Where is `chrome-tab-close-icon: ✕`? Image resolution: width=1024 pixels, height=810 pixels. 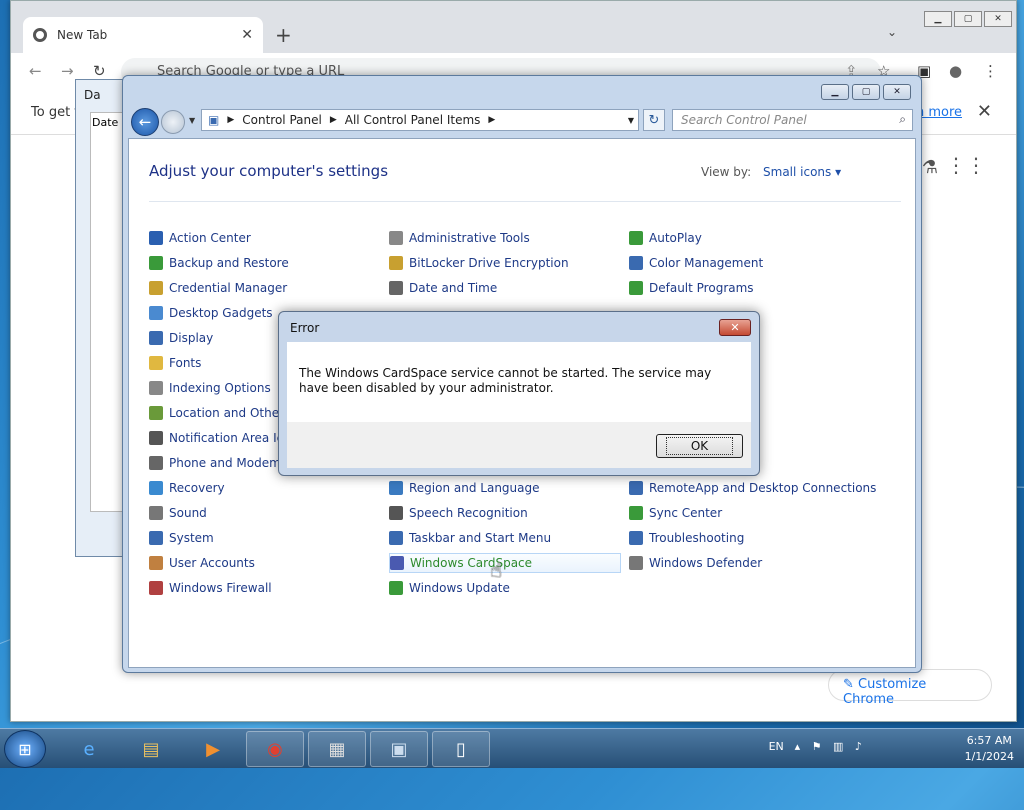
chrome-tab-close-icon: ✕ is located at coordinates (247, 35).